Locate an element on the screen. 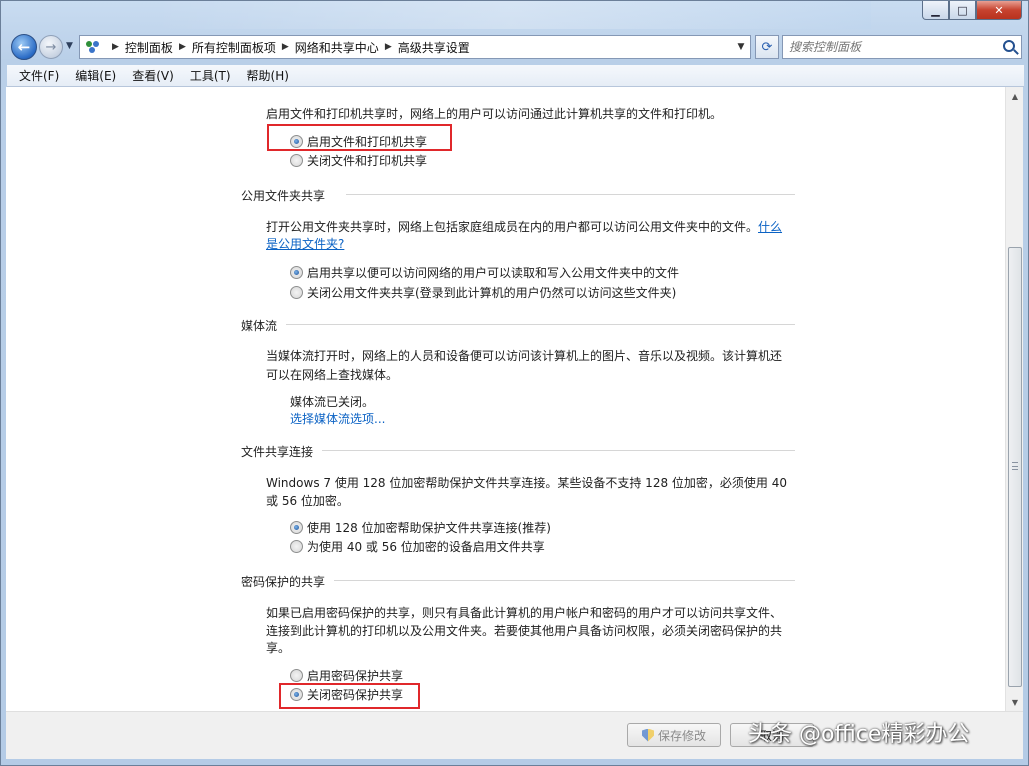  refresh-button: ⟳ is located at coordinates (767, 47).